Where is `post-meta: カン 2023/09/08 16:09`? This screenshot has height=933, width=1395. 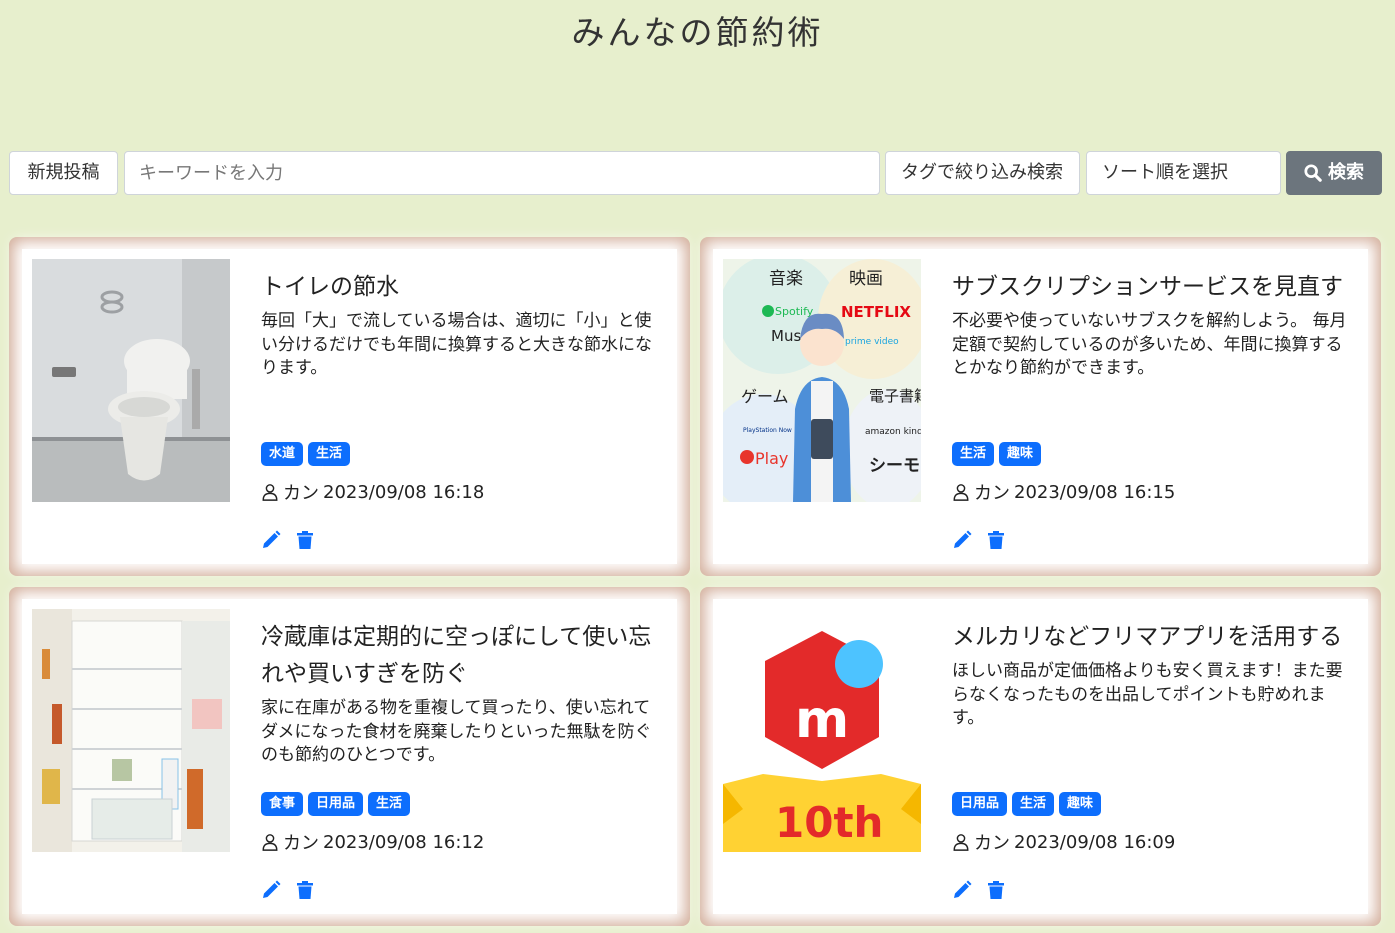 post-meta: カン 2023/09/08 16:09 is located at coordinates (1063, 842).